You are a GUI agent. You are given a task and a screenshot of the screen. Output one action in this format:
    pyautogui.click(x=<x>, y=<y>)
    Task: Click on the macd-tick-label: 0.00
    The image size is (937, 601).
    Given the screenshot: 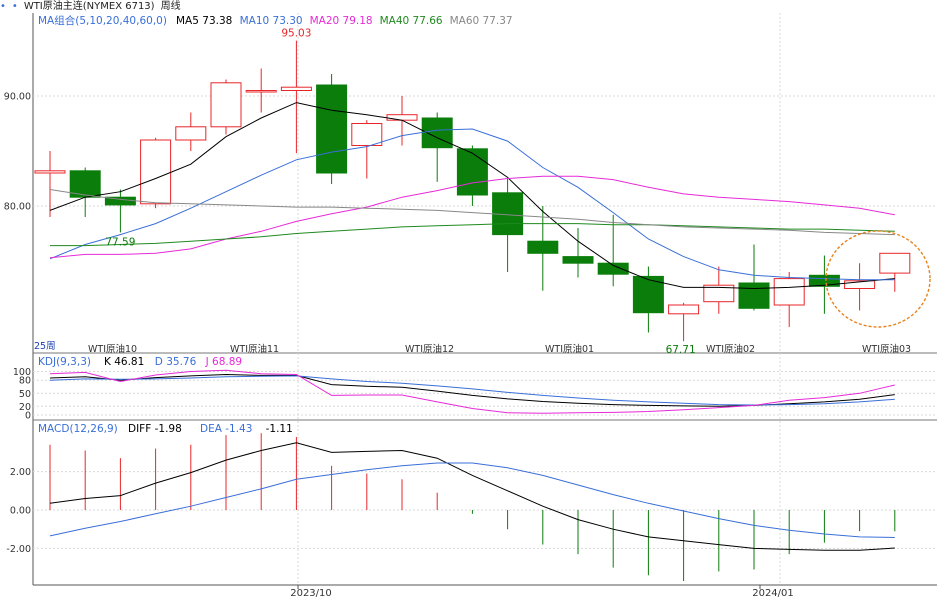 What is the action you would take?
    pyautogui.click(x=20, y=511)
    